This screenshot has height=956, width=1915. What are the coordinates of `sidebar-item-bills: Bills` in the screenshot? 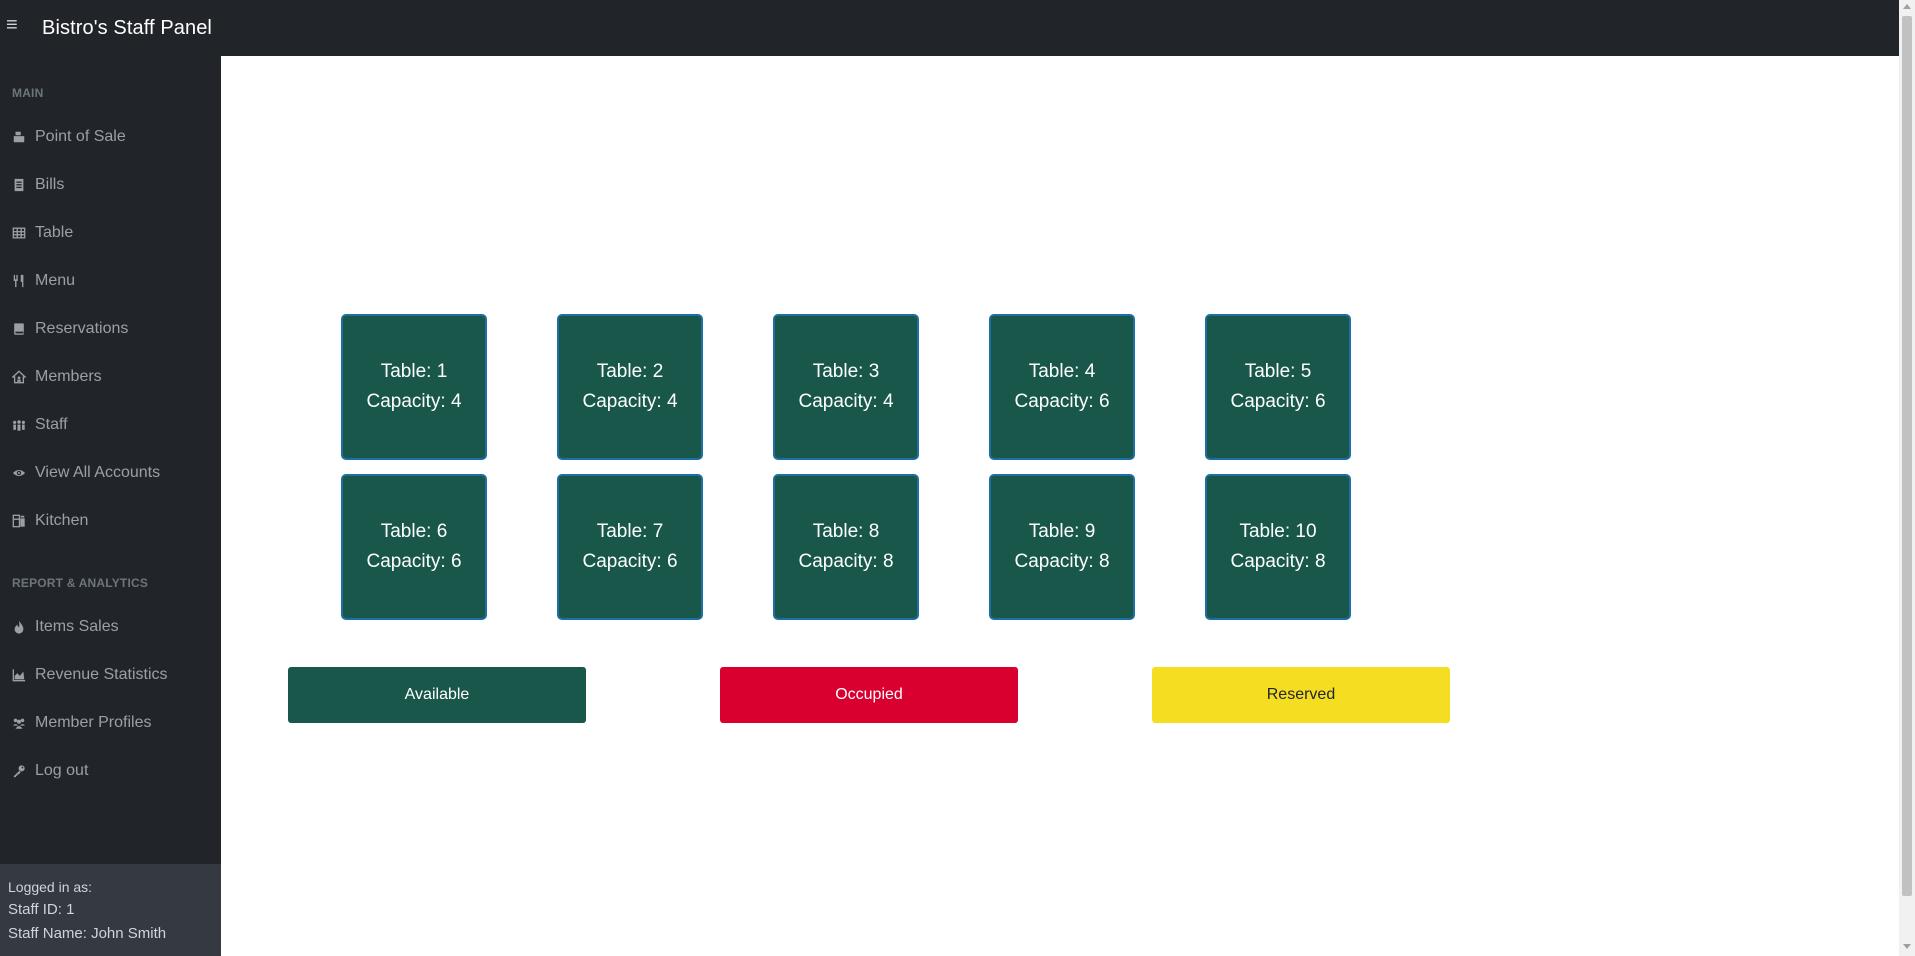 It's located at (38, 185).